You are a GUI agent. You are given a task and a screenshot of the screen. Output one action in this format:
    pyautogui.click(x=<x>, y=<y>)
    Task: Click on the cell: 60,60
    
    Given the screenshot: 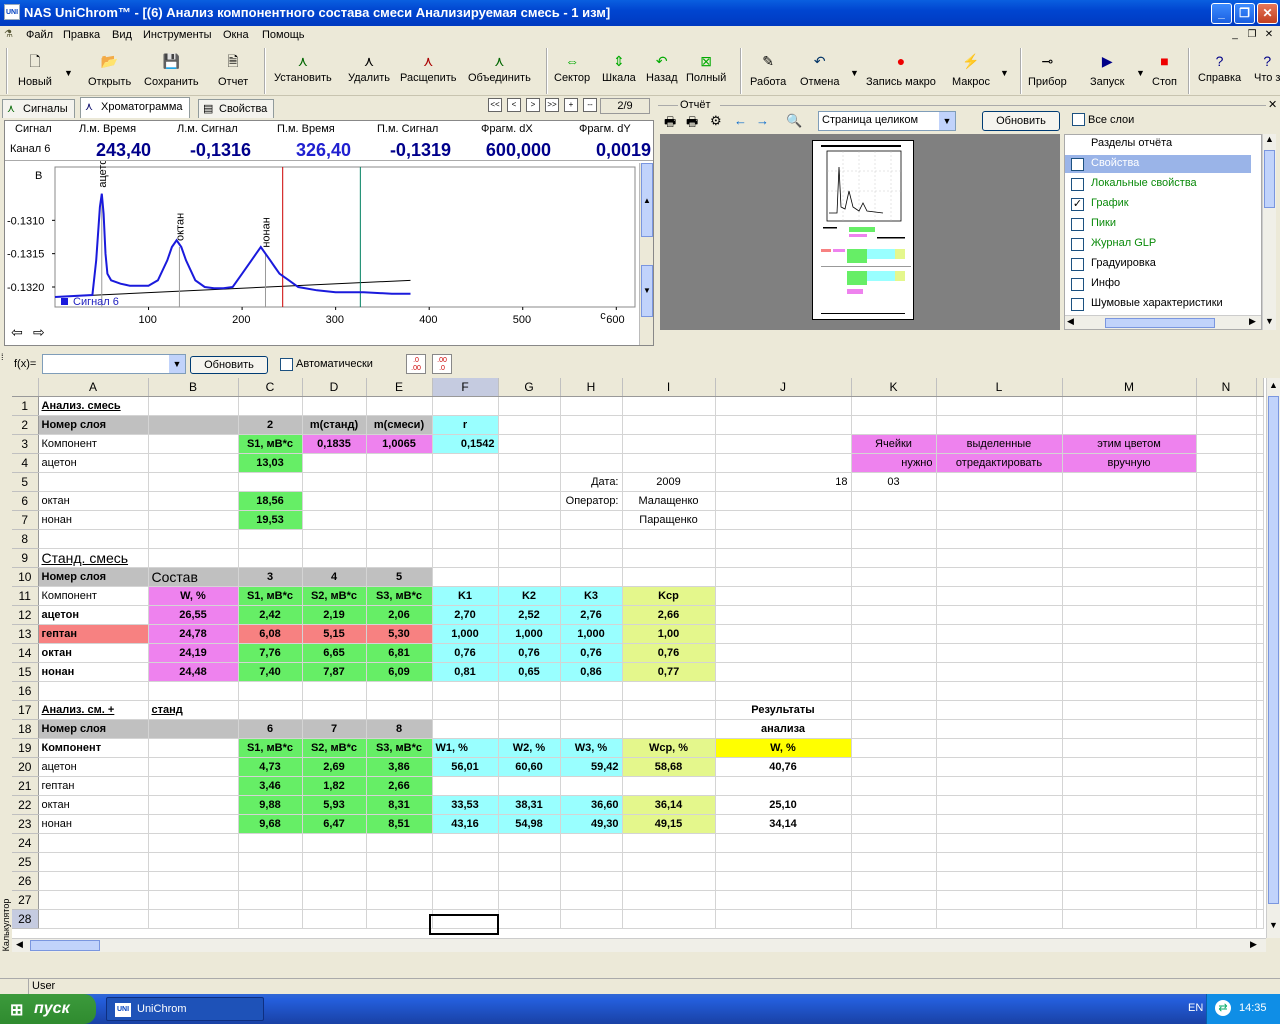 What is the action you would take?
    pyautogui.click(x=529, y=767)
    